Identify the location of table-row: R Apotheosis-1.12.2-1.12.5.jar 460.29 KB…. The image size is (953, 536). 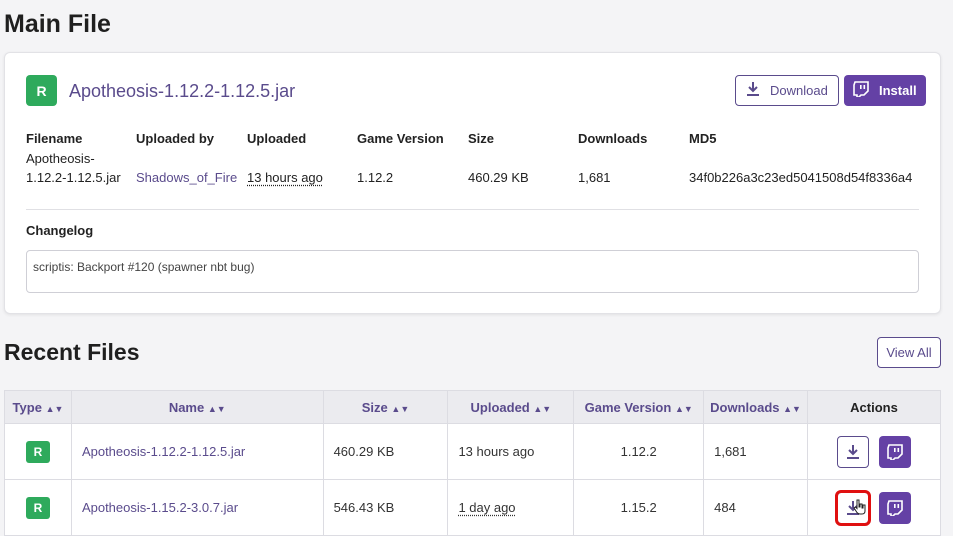
(472, 451).